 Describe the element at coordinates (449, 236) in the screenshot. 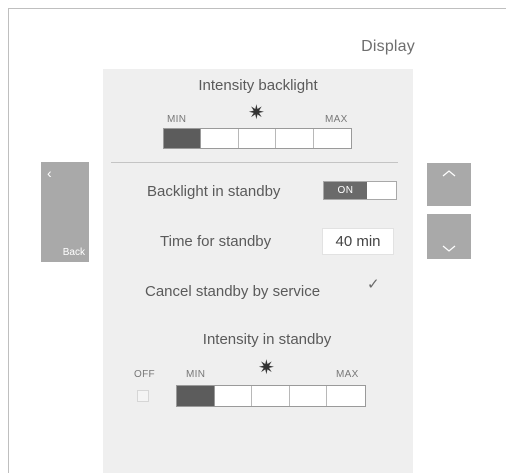

I see `scroll-down-button` at that location.